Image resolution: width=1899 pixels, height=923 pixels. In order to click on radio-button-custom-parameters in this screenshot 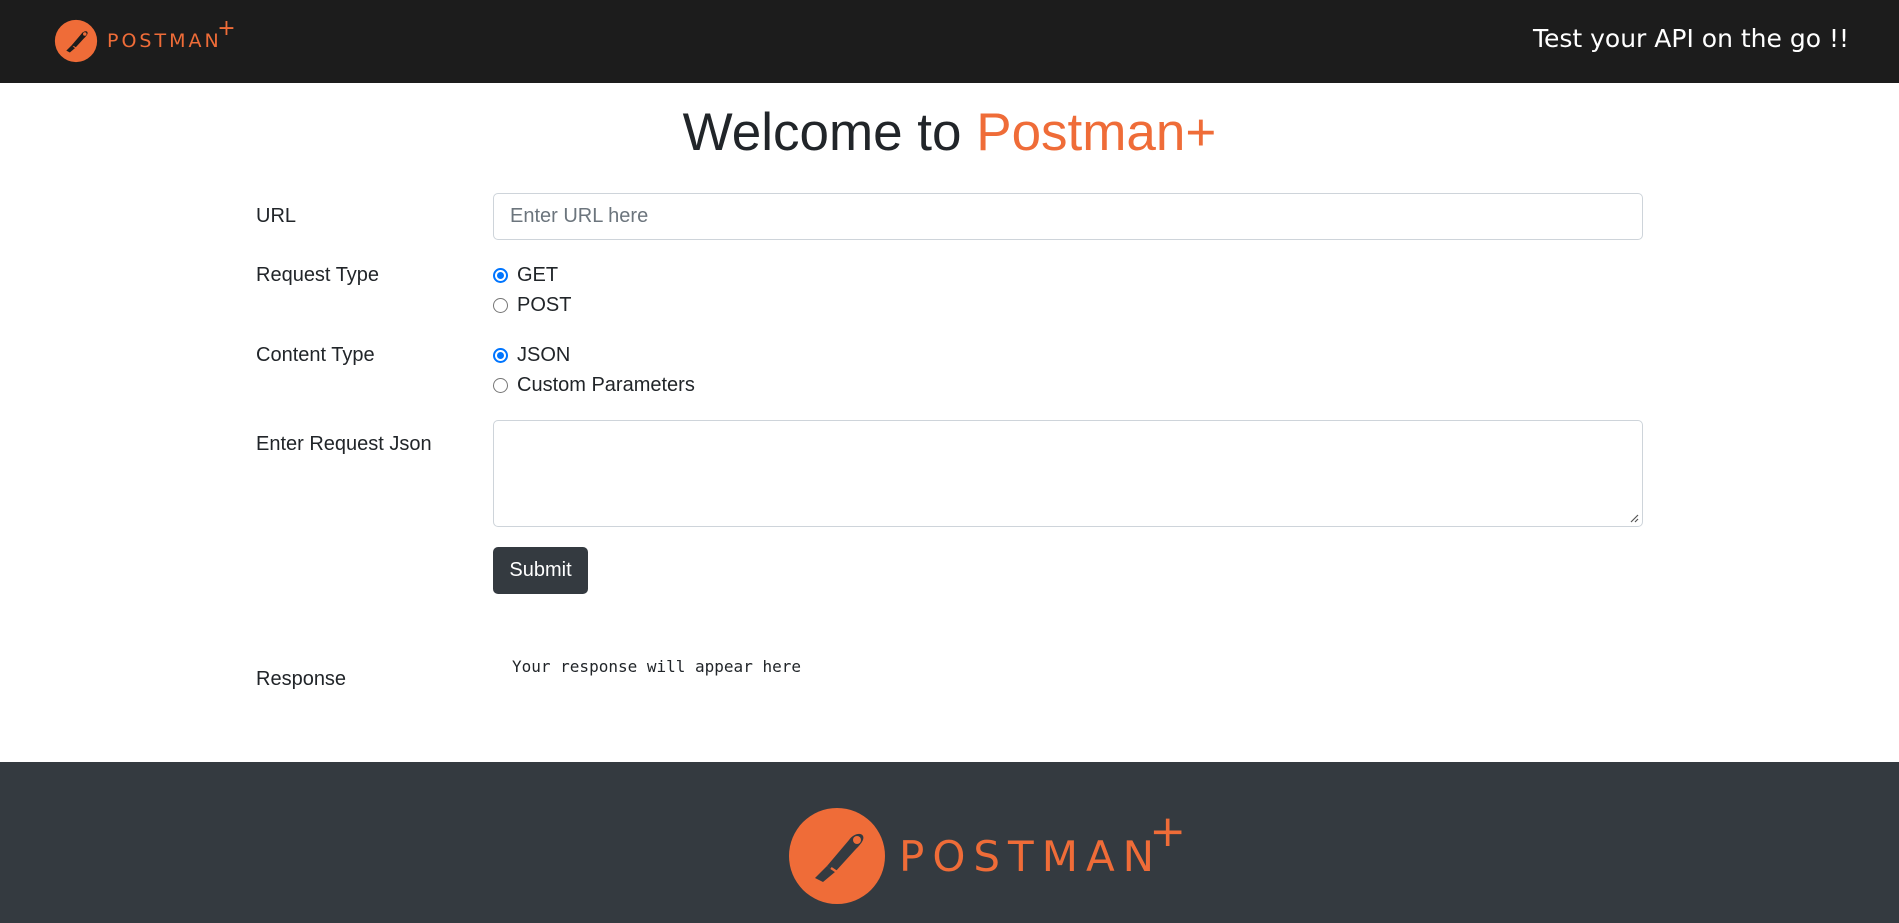, I will do `click(500, 385)`.